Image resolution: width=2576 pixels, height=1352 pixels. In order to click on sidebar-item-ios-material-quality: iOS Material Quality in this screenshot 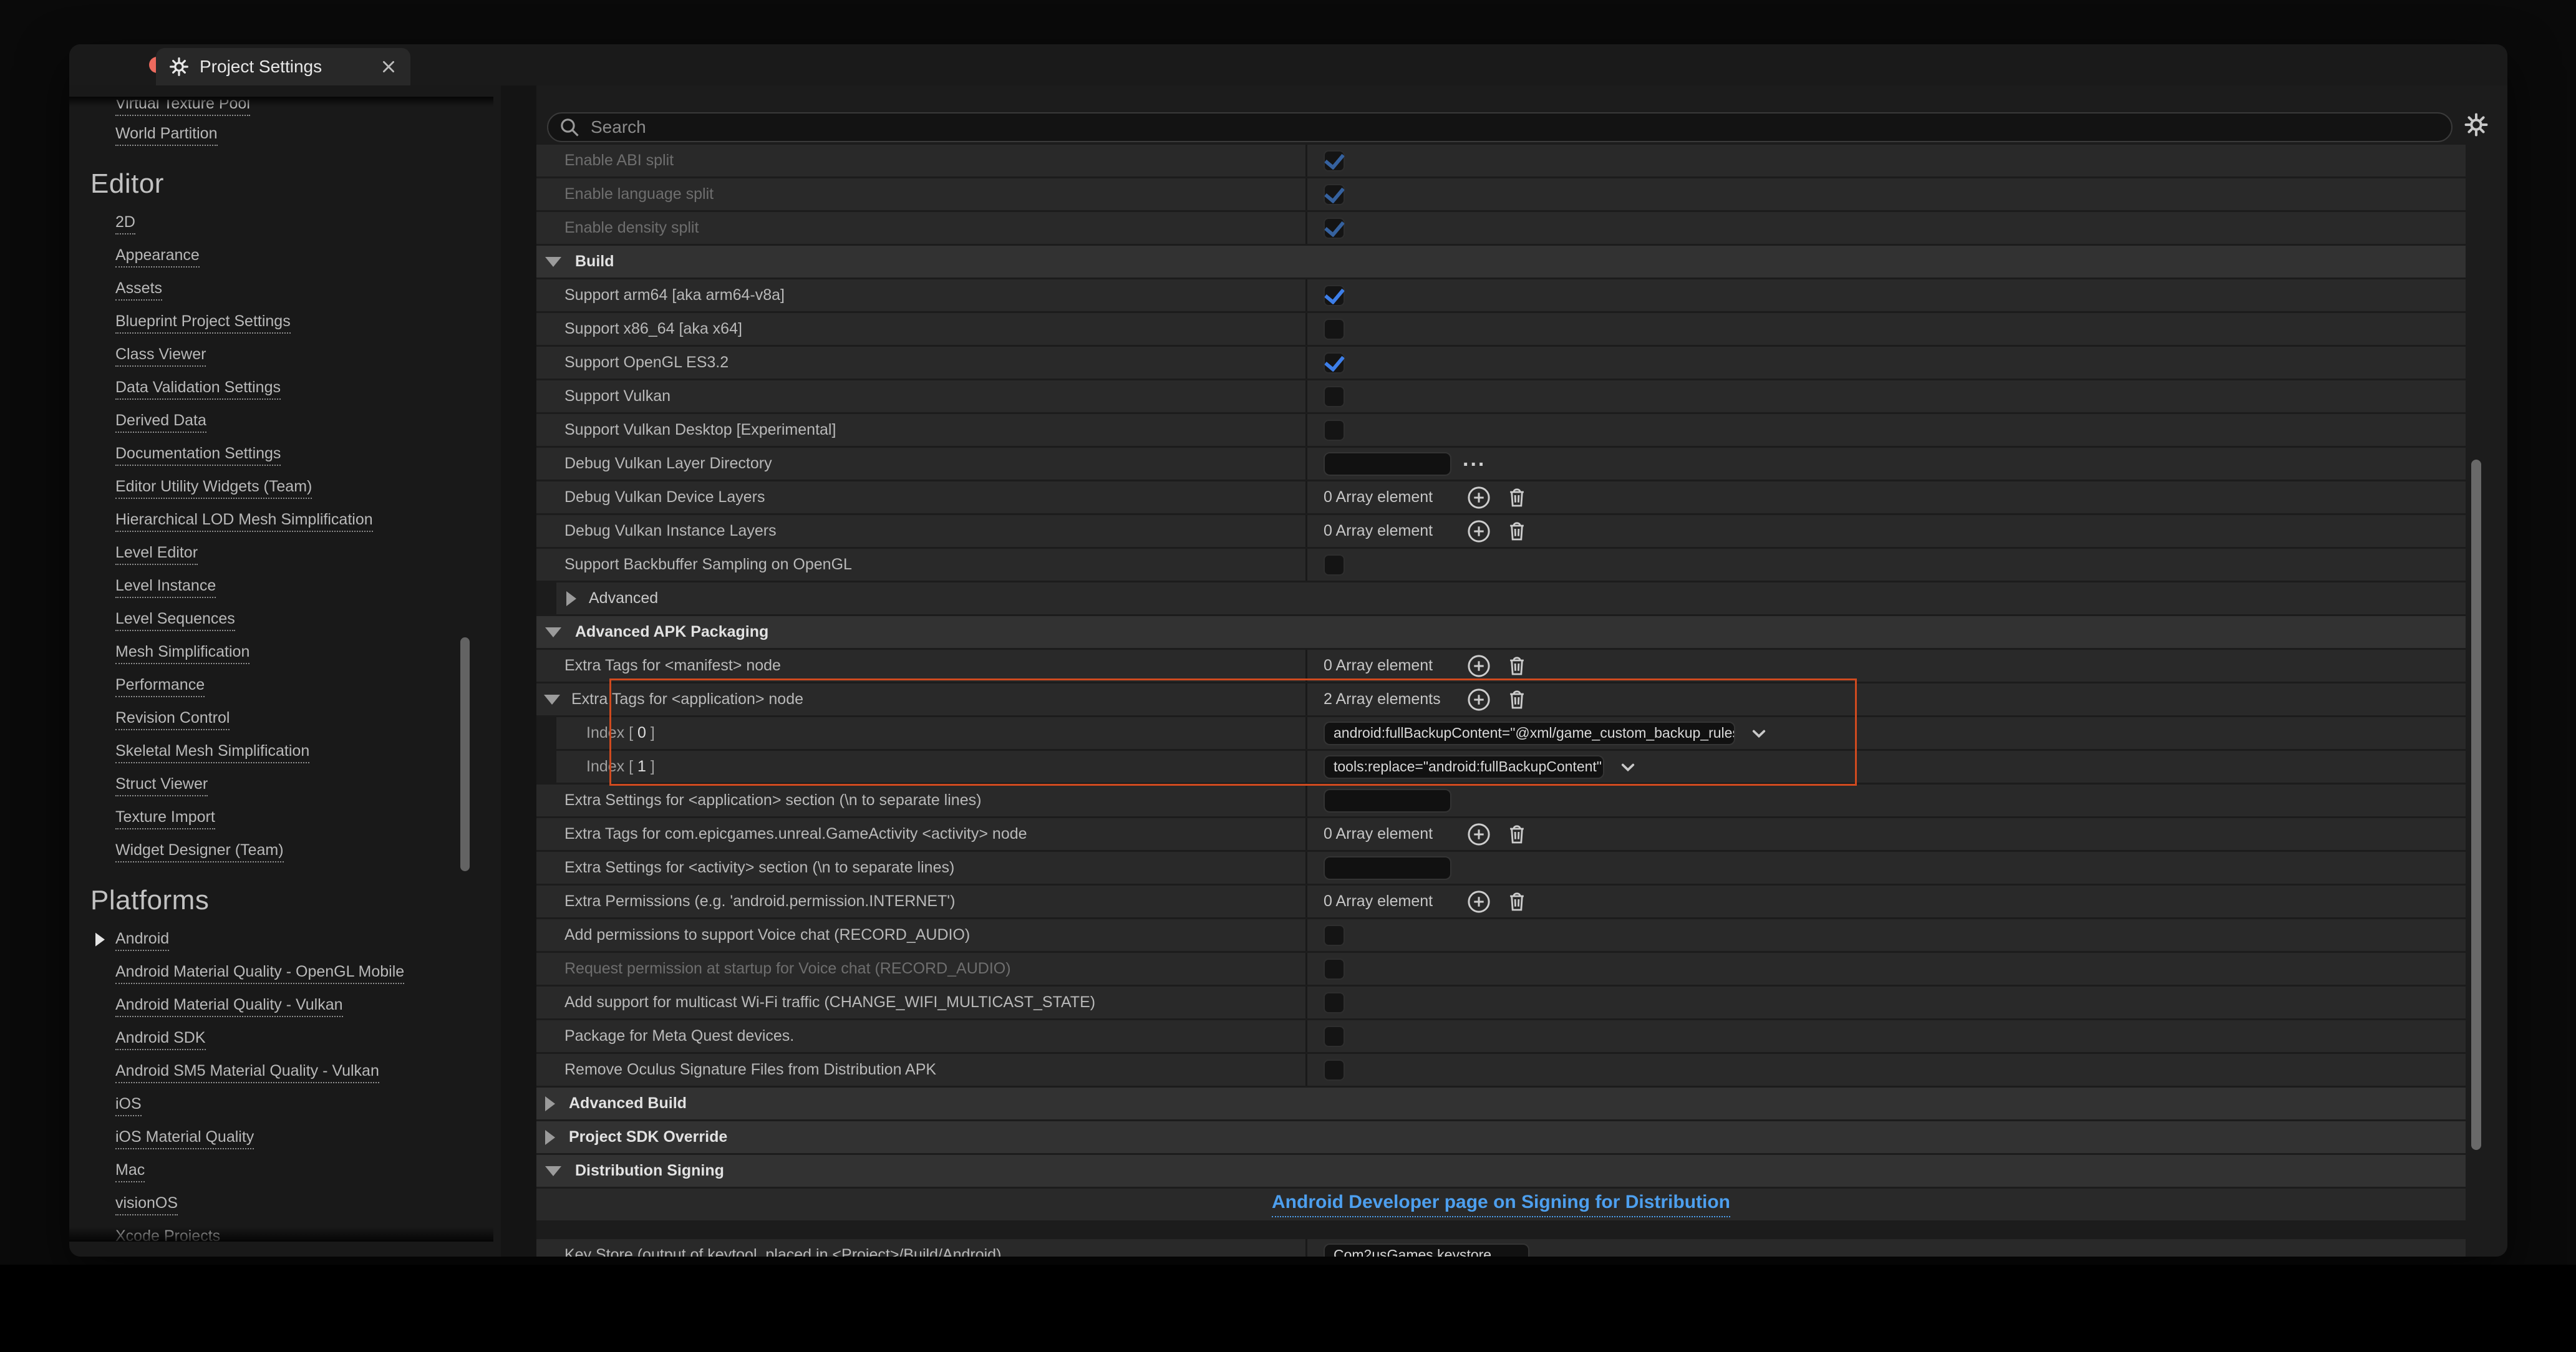, I will do `click(281, 1138)`.